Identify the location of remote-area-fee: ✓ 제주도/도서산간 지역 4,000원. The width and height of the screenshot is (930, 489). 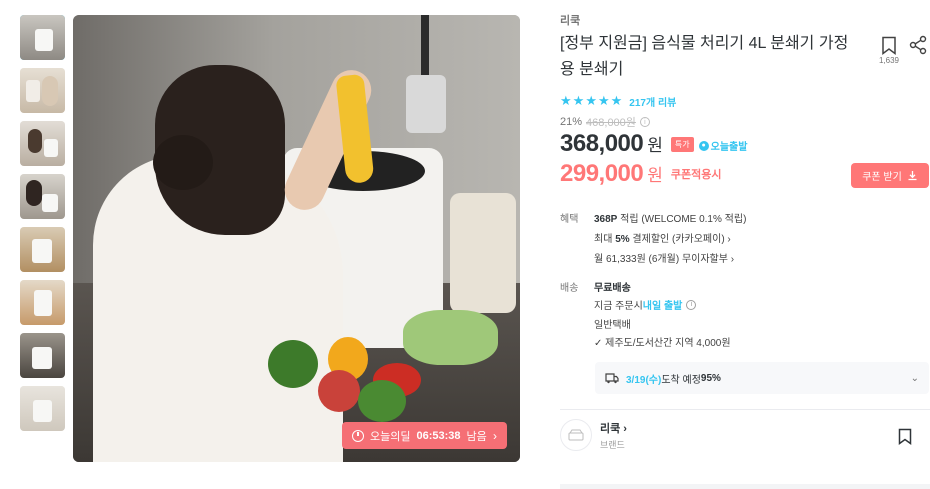
(662, 343).